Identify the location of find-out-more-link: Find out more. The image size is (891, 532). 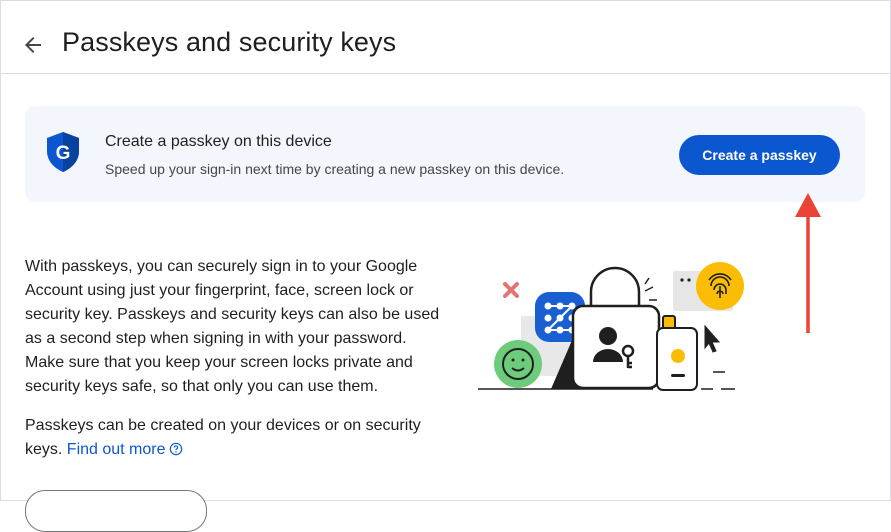
(116, 449).